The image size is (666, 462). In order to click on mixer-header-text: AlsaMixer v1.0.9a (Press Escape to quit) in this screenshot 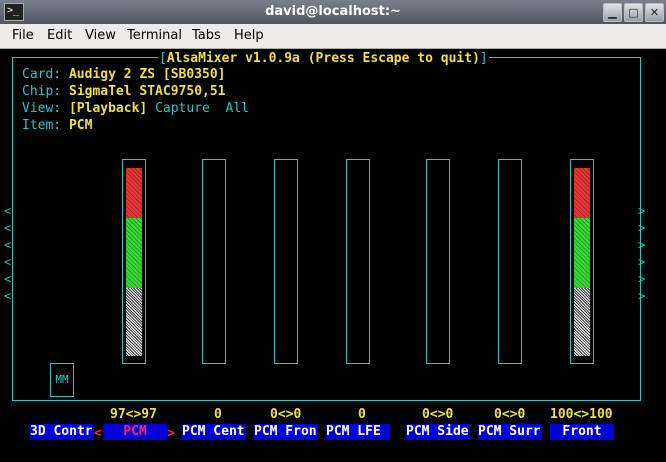, I will do `click(323, 58)`.